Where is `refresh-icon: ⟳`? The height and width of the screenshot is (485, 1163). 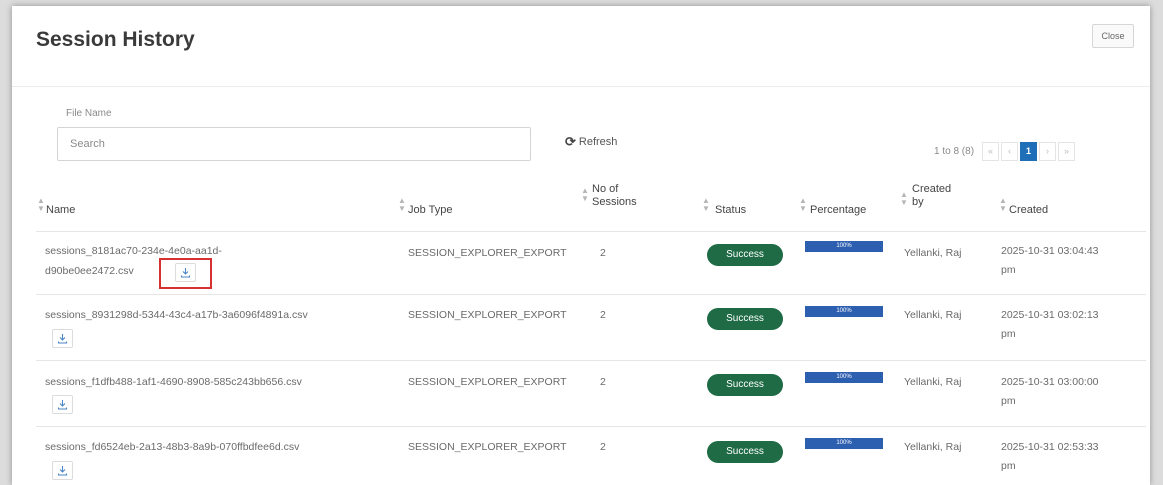 refresh-icon: ⟳ is located at coordinates (570, 141).